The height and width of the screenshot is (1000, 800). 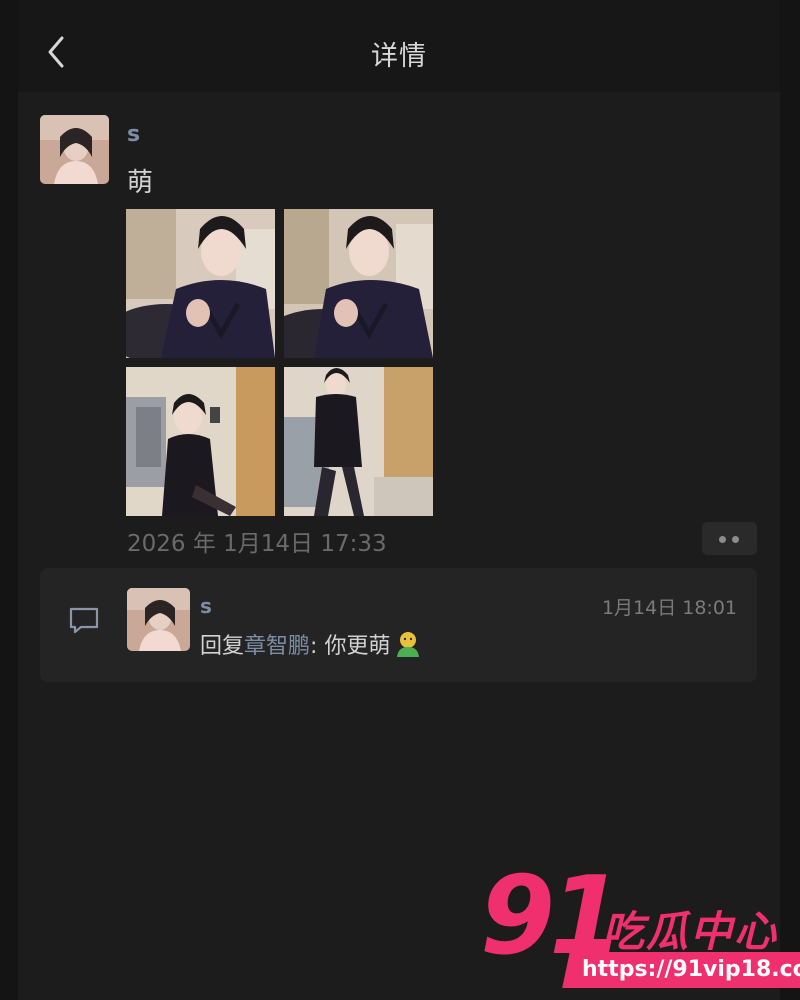 I want to click on watermark-url: https://91vip18.com, so click(x=681, y=970).